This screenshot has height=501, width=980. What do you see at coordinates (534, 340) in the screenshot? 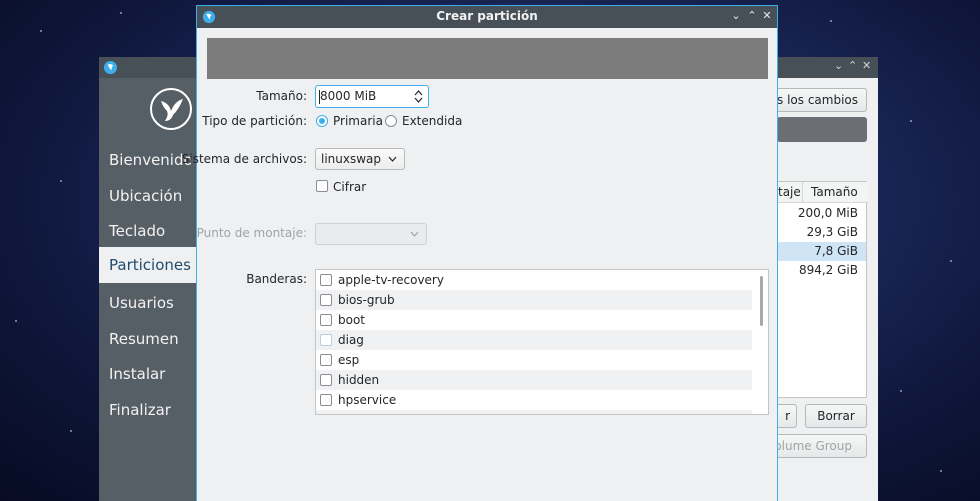
I see `flag-row: diag` at bounding box center [534, 340].